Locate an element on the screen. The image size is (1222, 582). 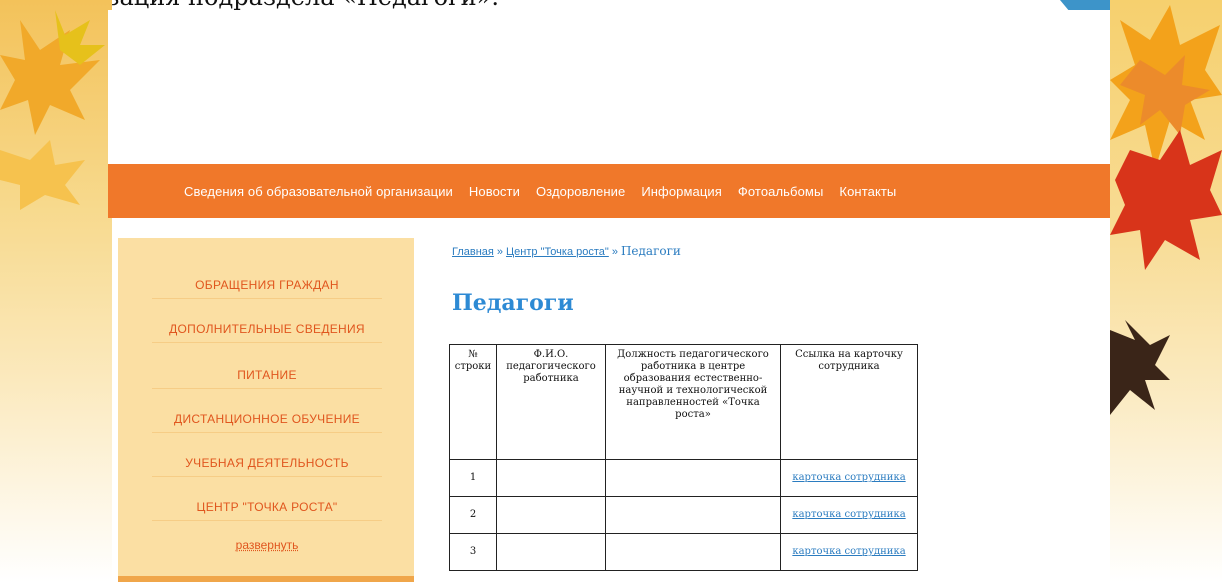
sidebar-item-nutrition: ПИТАНИЕ is located at coordinates (267, 375).